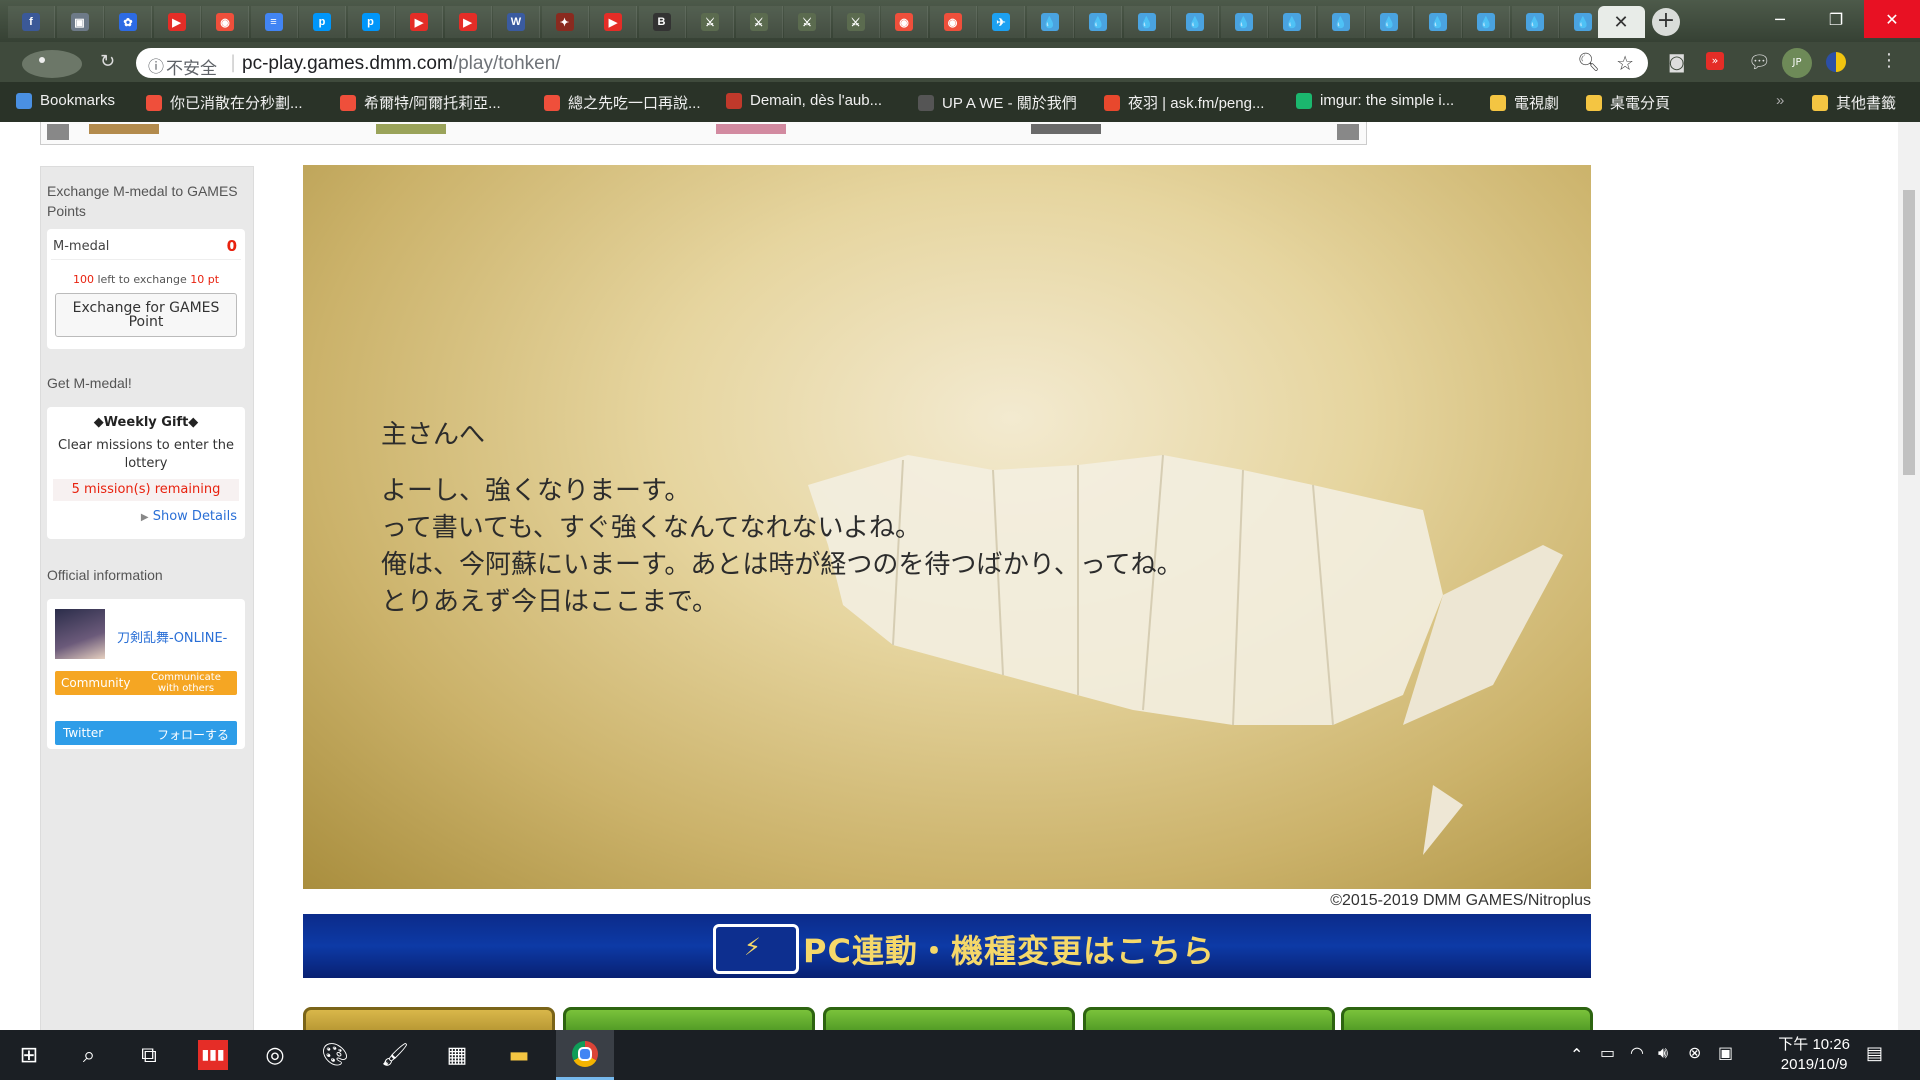 This screenshot has height=1080, width=1920. What do you see at coordinates (1836, 19) in the screenshot?
I see `maximize-button: ❐` at bounding box center [1836, 19].